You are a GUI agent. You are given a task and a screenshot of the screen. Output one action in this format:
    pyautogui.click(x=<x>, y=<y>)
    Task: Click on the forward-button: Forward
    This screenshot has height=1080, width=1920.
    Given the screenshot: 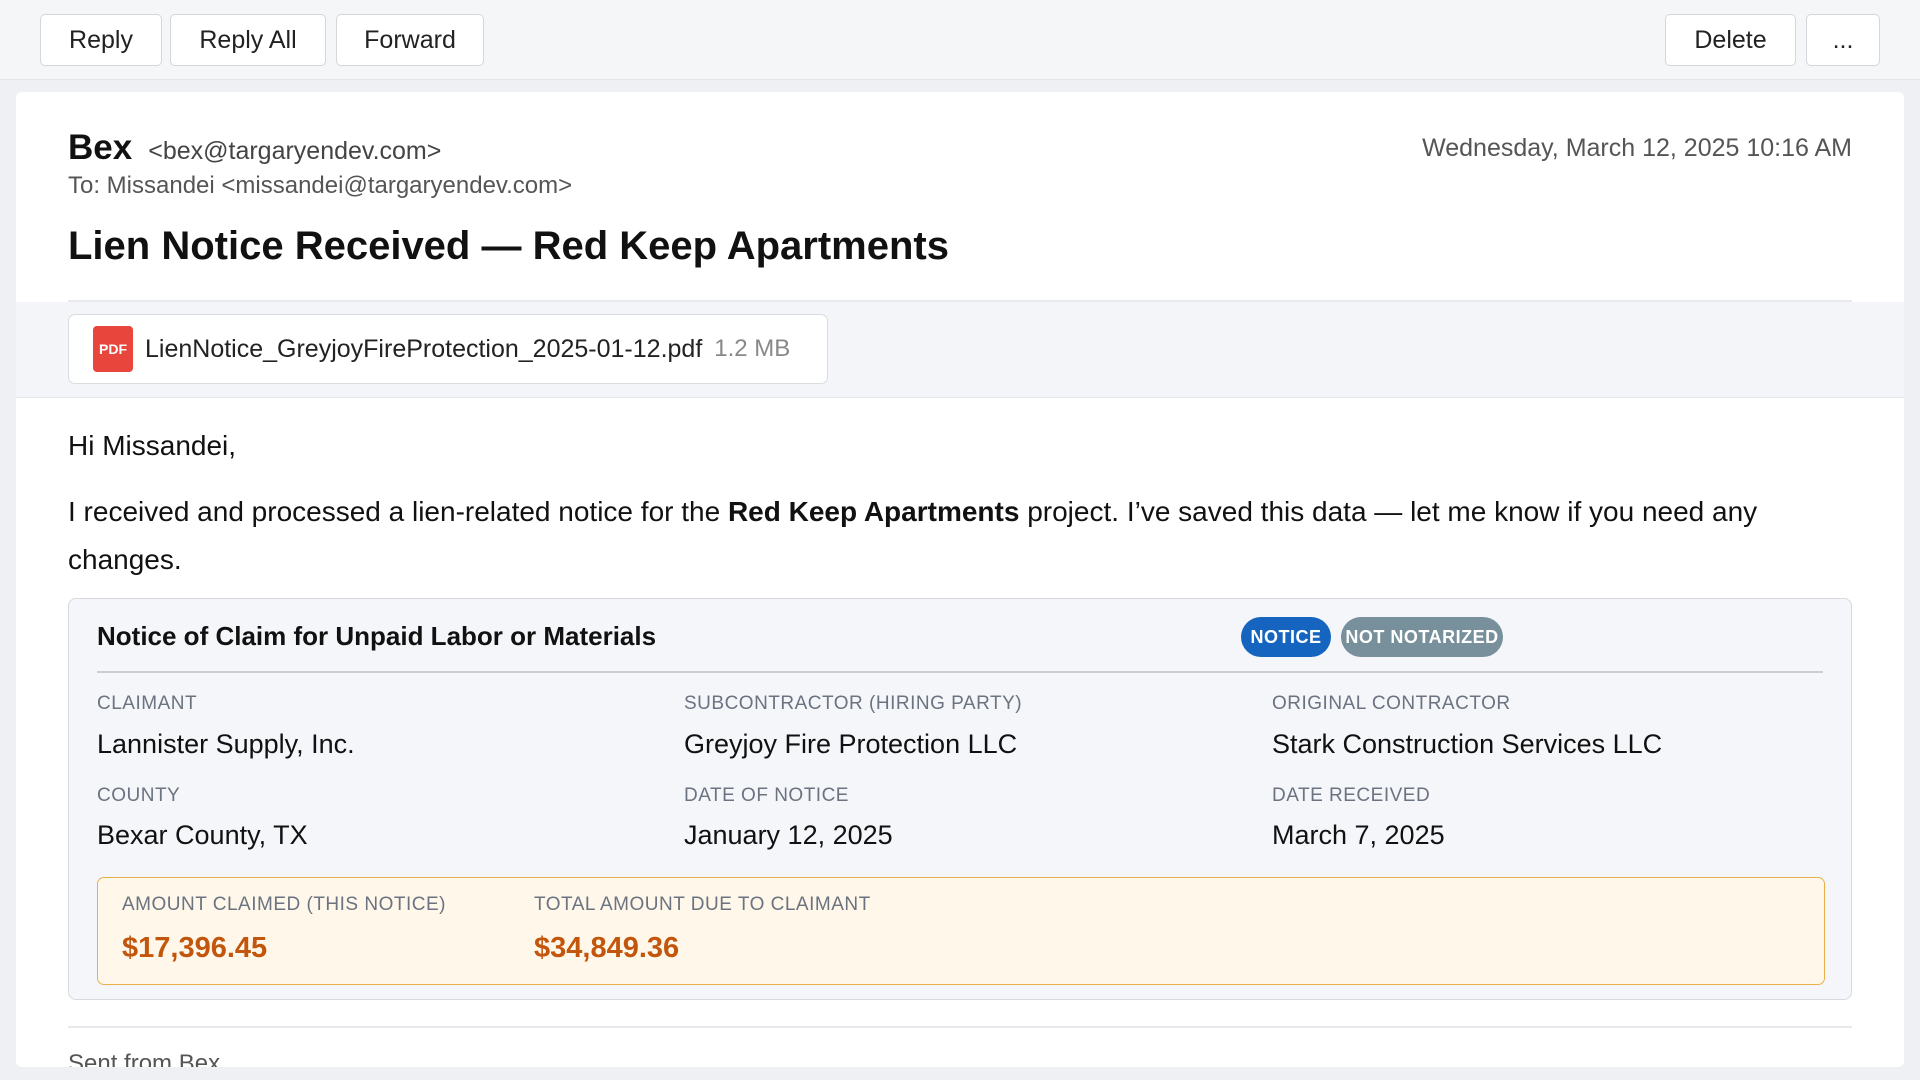 What is the action you would take?
    pyautogui.click(x=410, y=40)
    